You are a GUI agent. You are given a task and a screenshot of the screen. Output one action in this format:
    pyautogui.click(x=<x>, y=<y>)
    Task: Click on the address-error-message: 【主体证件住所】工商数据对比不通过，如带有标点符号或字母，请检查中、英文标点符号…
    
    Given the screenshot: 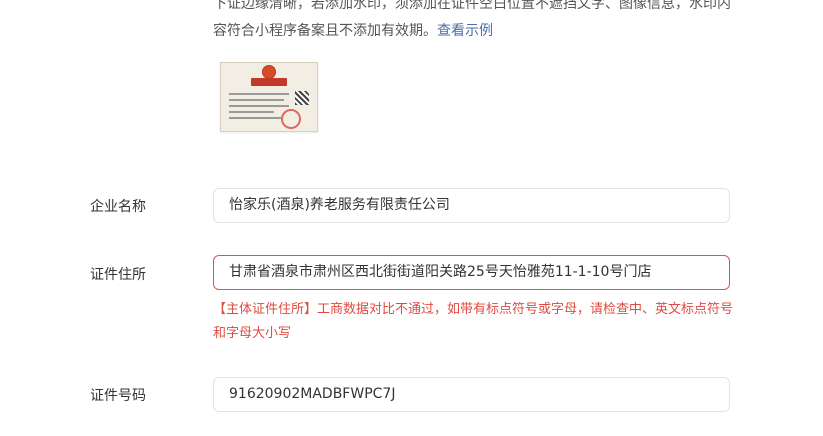 What is the action you would take?
    pyautogui.click(x=473, y=321)
    